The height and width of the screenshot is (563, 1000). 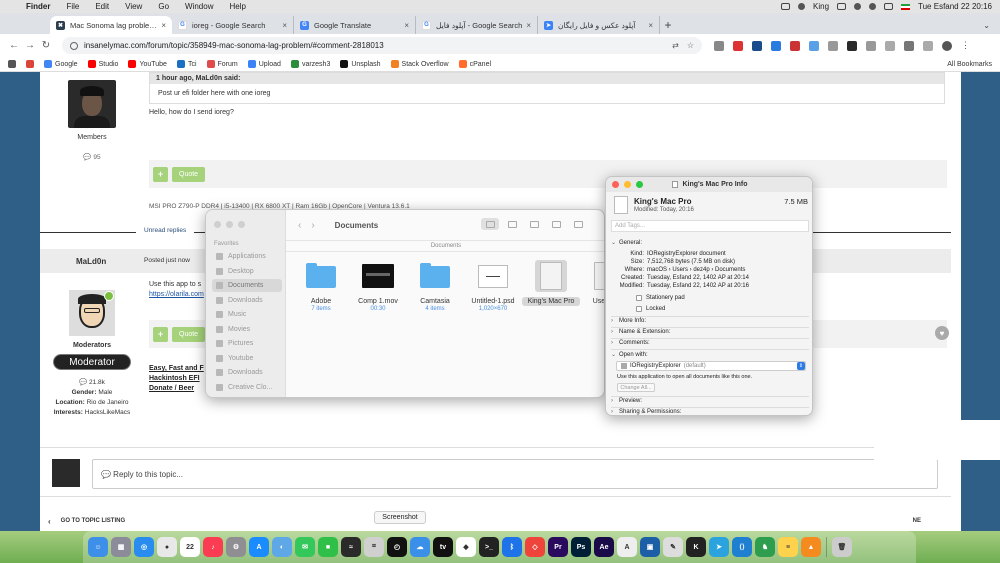 I want to click on menu-file: File, so click(x=72, y=6).